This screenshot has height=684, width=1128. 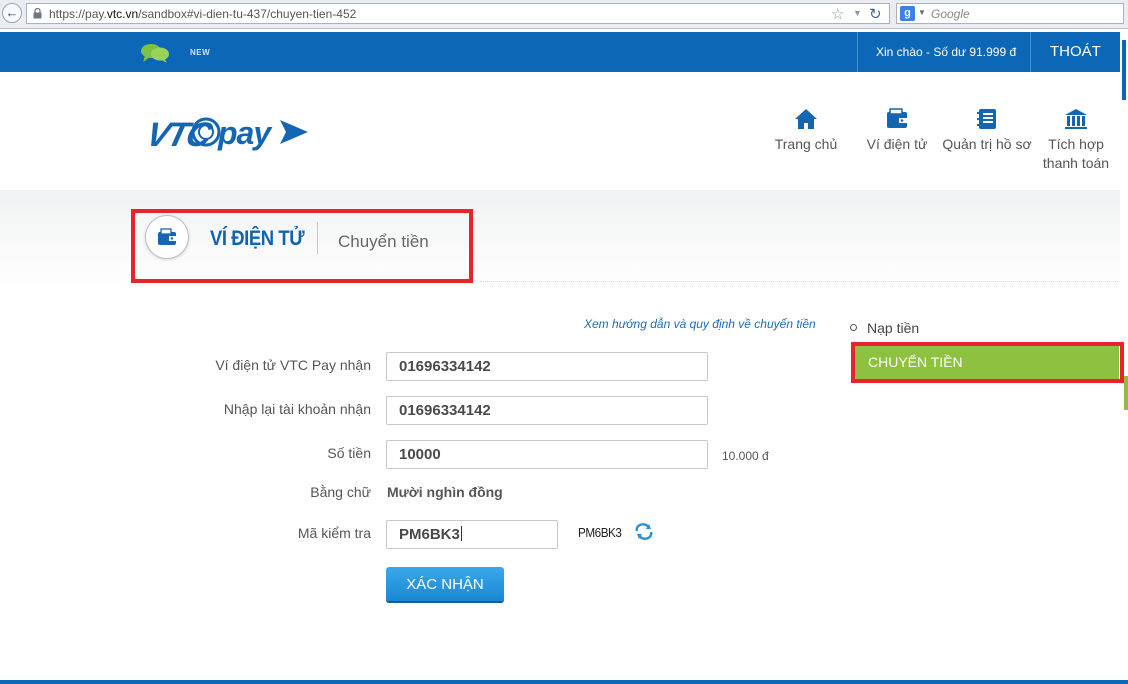 I want to click on back-arrow-icon: ←, so click(x=12, y=13).